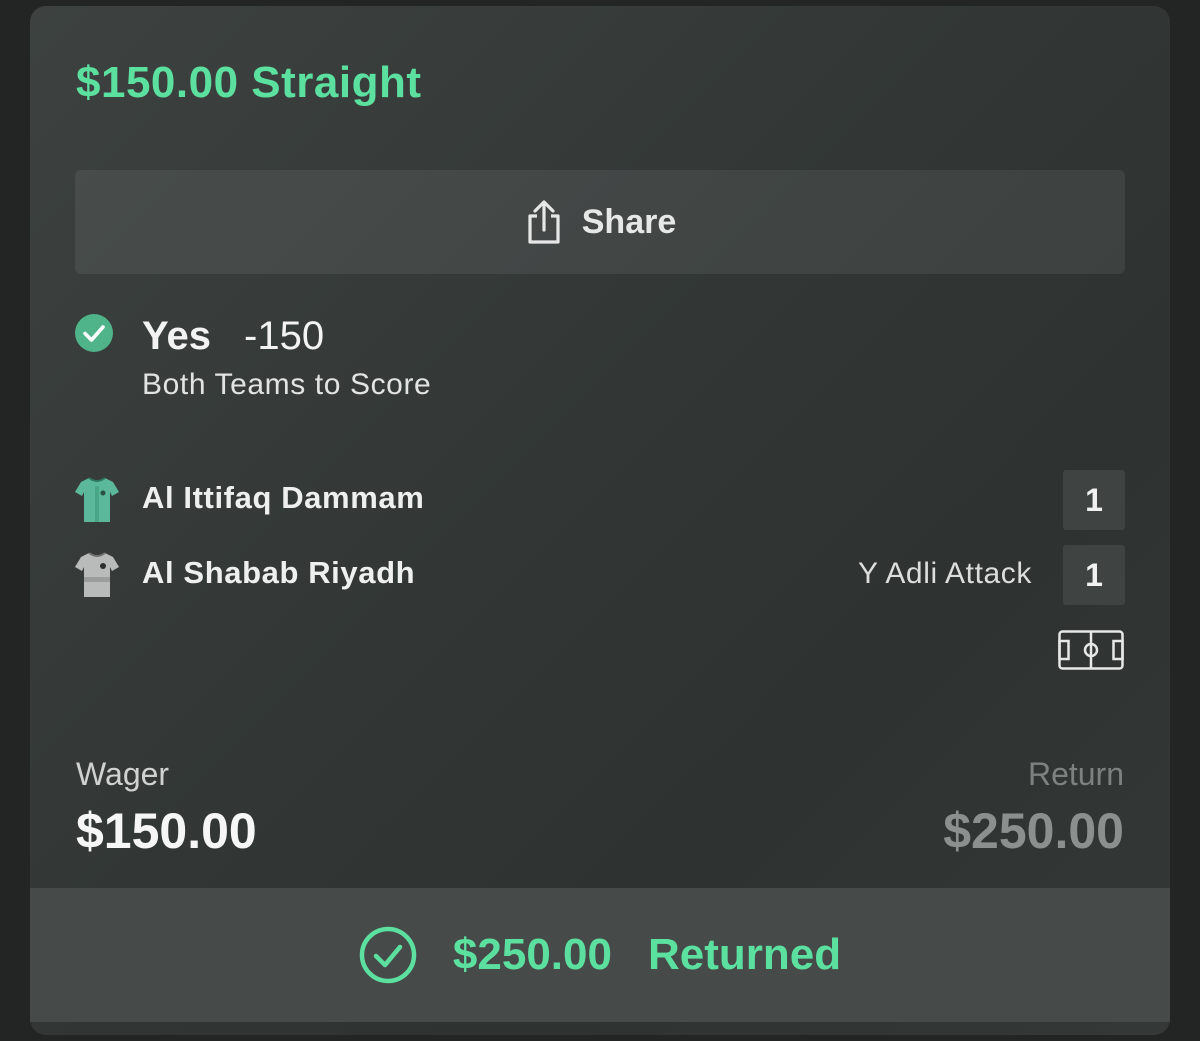 The image size is (1200, 1041). Describe the element at coordinates (1033, 831) in the screenshot. I see `return-value: $250.00` at that location.